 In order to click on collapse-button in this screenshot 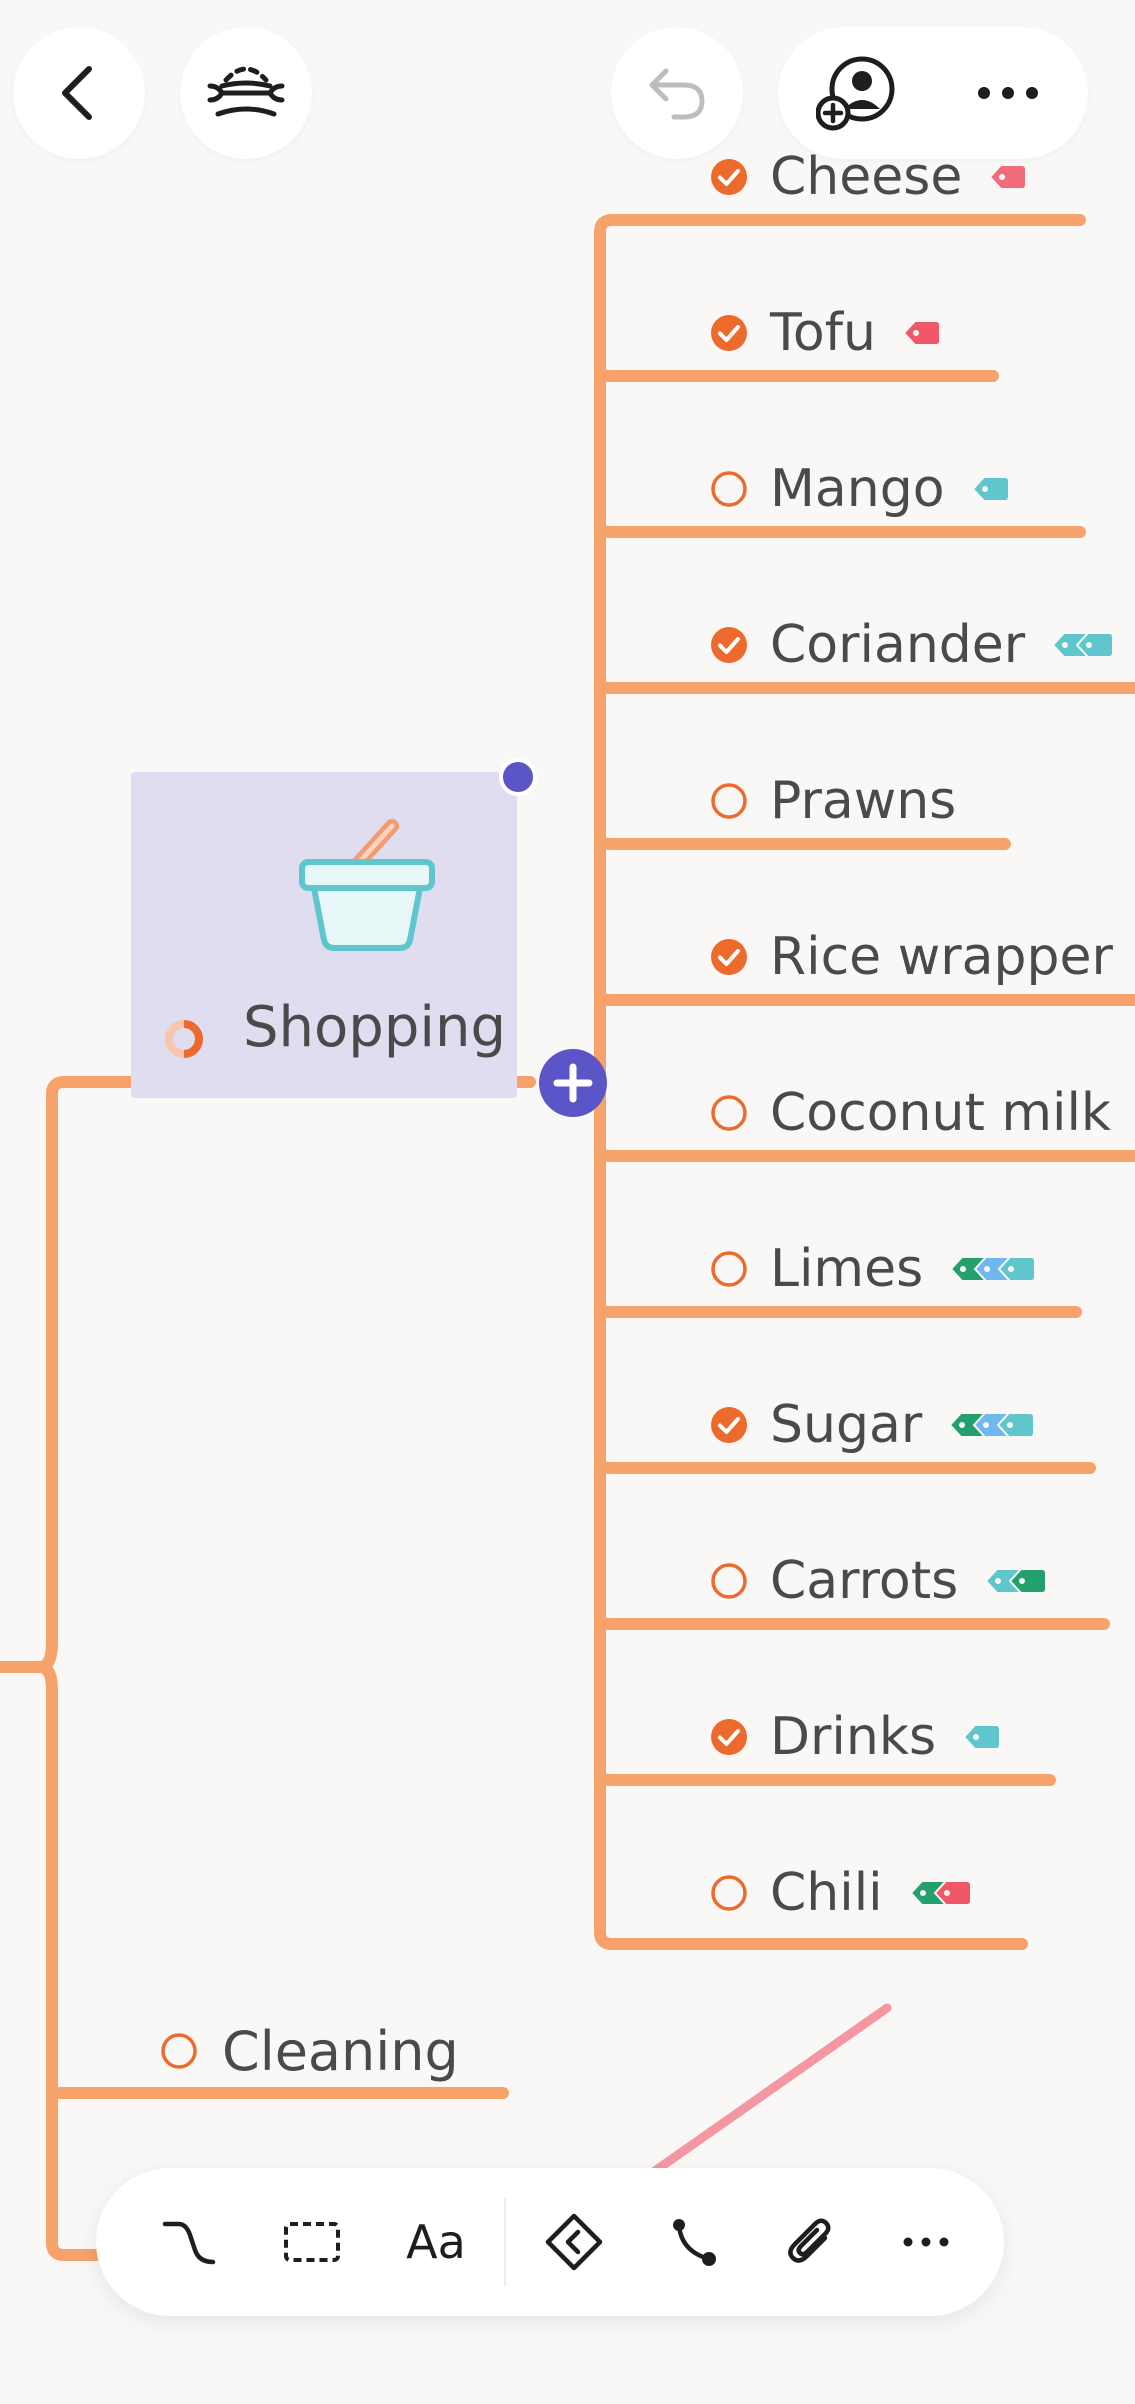, I will do `click(574, 2242)`.